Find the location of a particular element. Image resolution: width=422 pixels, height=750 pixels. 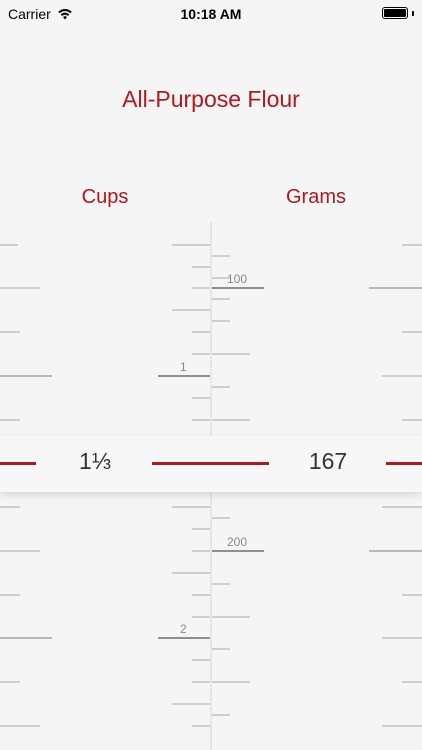

battery-icon is located at coordinates (395, 13).